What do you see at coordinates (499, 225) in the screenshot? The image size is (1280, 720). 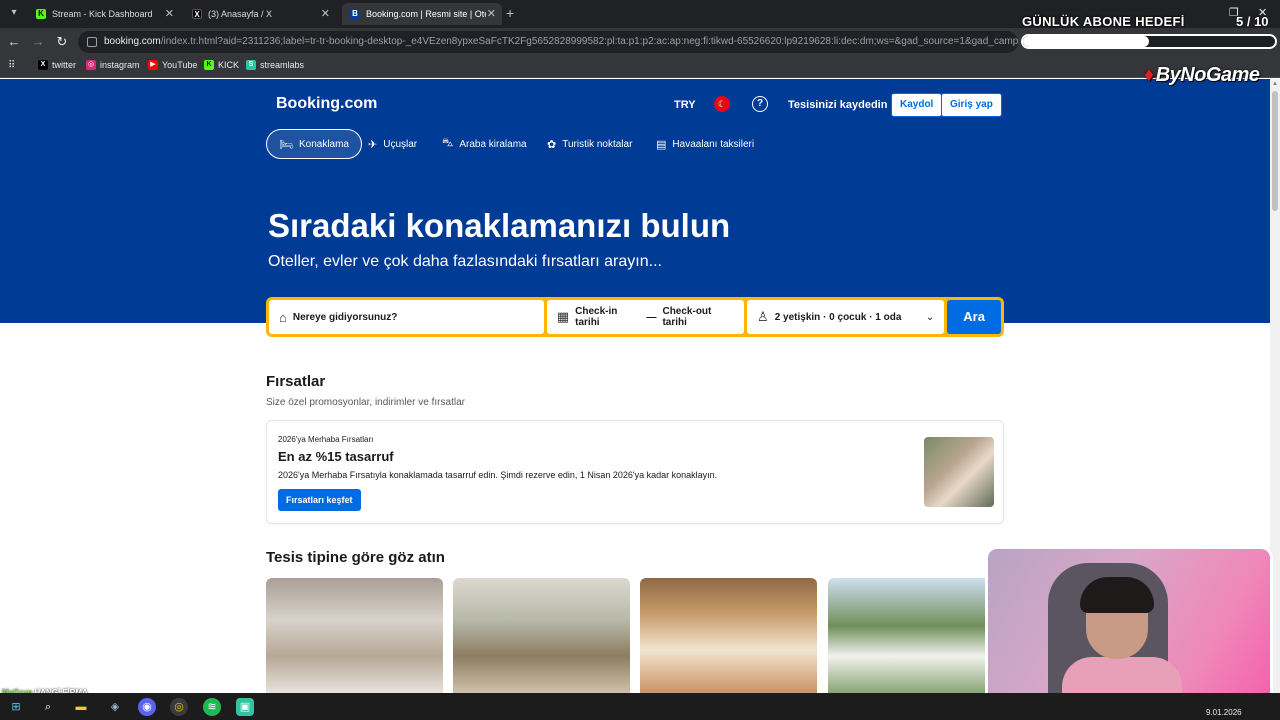 I see `hero-title: Sıradaki konaklamanızı bulun` at bounding box center [499, 225].